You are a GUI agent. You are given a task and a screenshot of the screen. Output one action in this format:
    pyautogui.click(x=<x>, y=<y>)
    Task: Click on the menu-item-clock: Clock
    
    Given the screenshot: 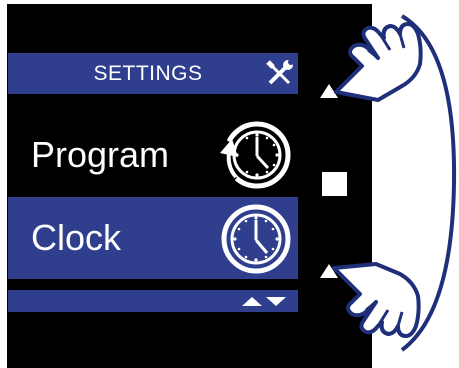 What is the action you would take?
    pyautogui.click(x=153, y=238)
    